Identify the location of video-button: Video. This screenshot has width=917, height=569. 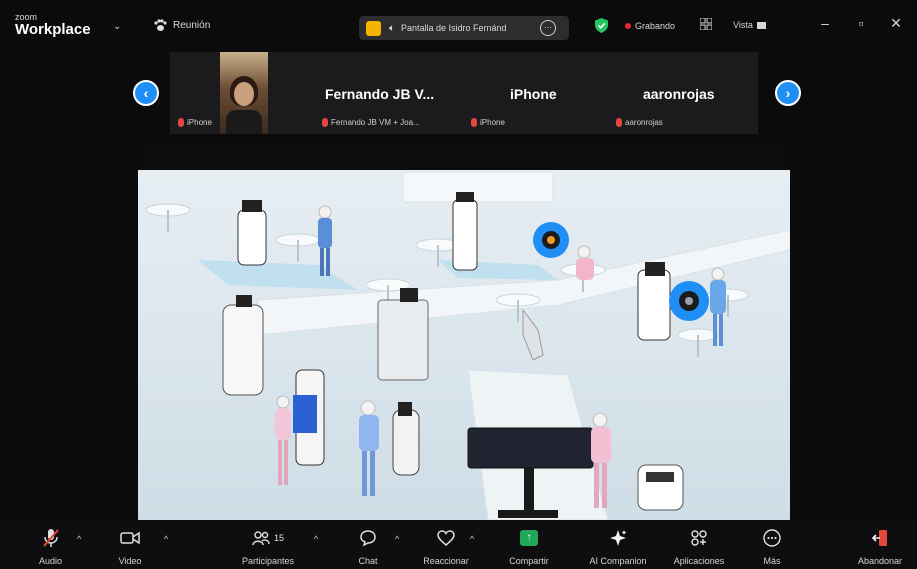
(130, 544).